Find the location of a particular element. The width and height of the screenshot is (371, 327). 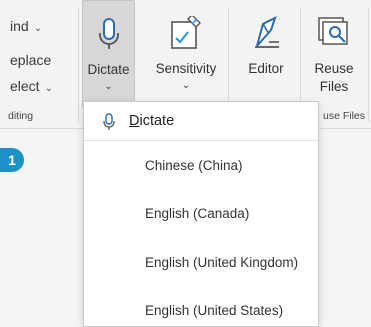

replace-label: eplace is located at coordinates (31, 60).